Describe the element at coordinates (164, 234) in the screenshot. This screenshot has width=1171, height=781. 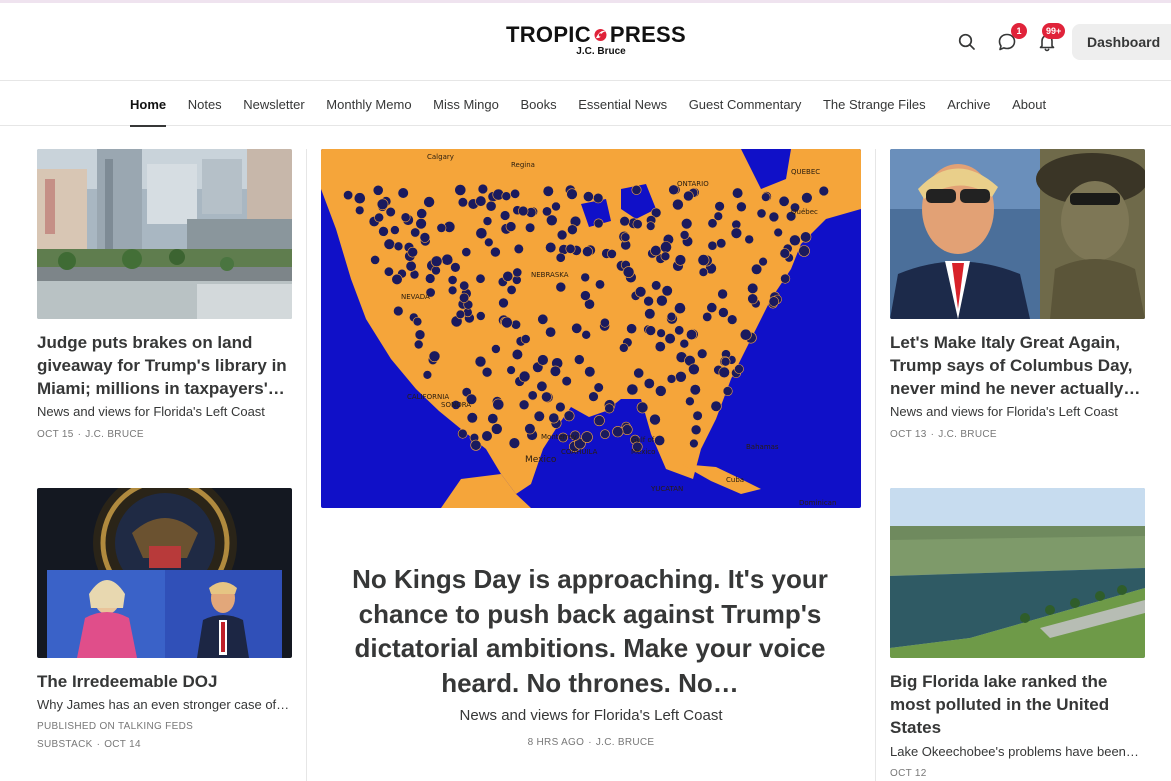
I see `post-thumbnail-miami-skyline` at that location.